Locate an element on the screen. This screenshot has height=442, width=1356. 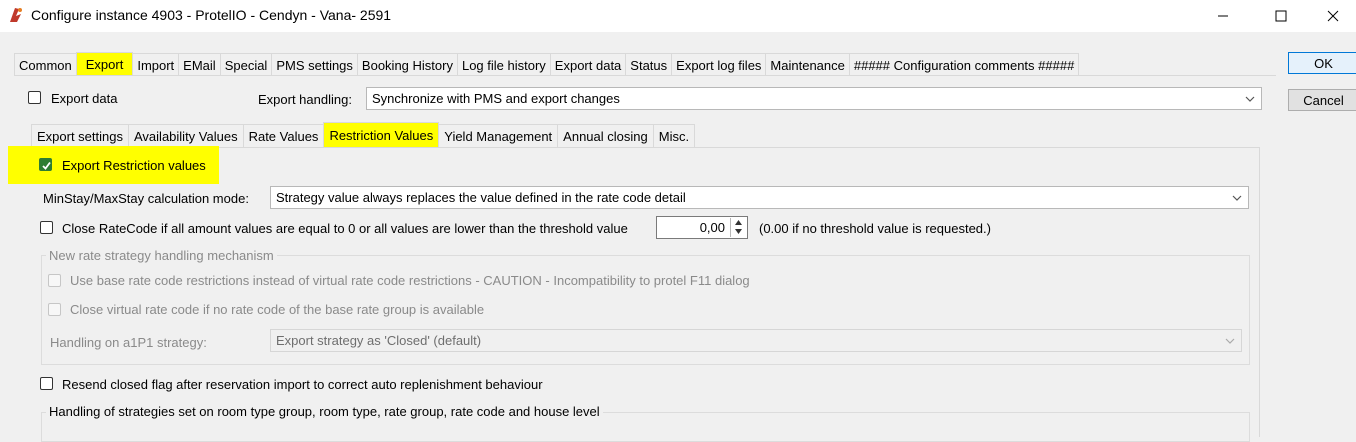
threshold-stepper: 0,00 is located at coordinates (702, 227).